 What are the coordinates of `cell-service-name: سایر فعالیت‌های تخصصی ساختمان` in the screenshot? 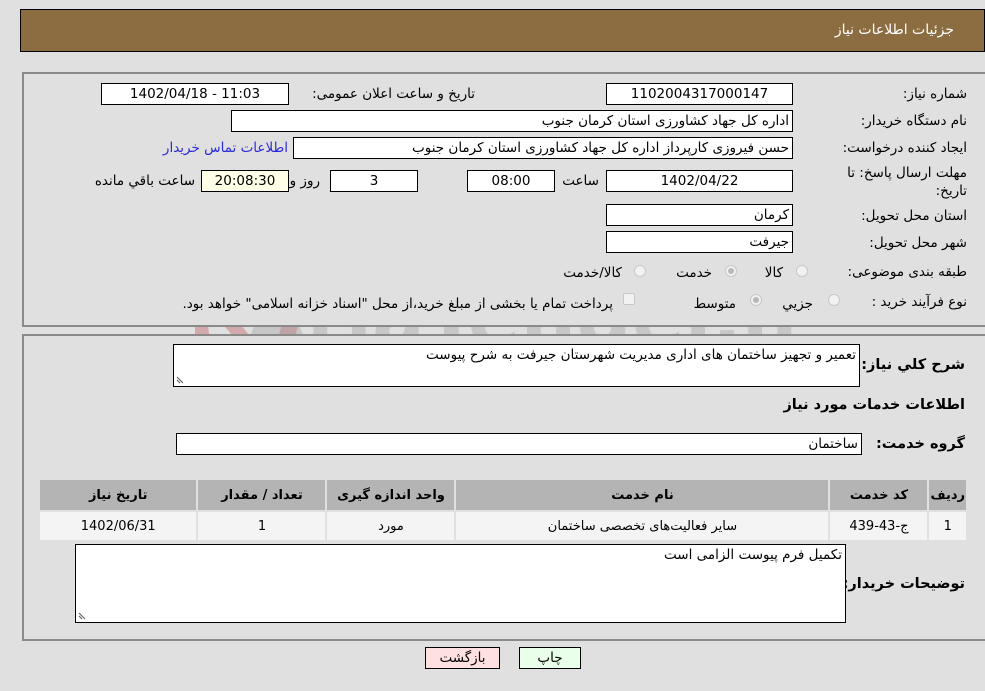 It's located at (642, 526).